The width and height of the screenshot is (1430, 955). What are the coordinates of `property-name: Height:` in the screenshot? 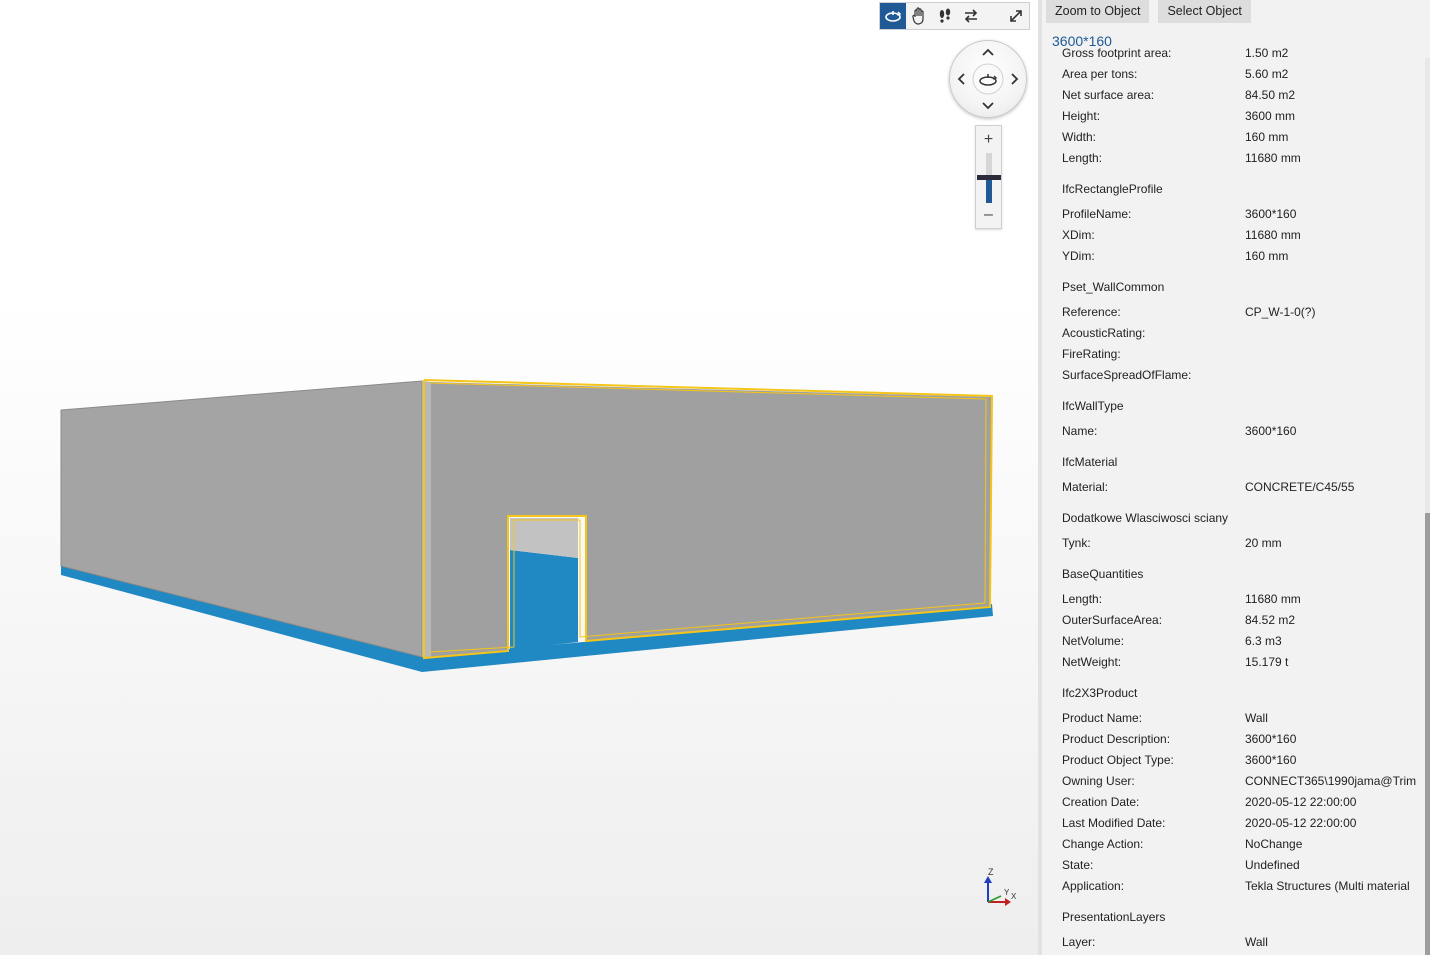 It's located at (1081, 116).